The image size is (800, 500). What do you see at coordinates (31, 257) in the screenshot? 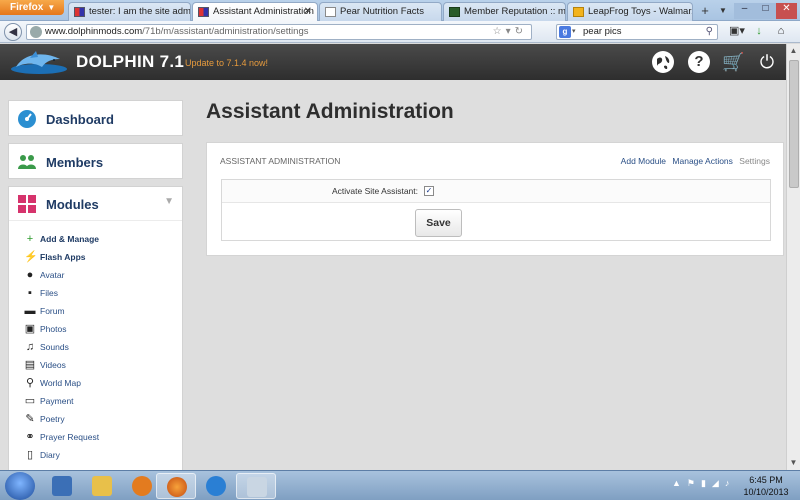
I see `flash-icon: ⚡` at bounding box center [31, 257].